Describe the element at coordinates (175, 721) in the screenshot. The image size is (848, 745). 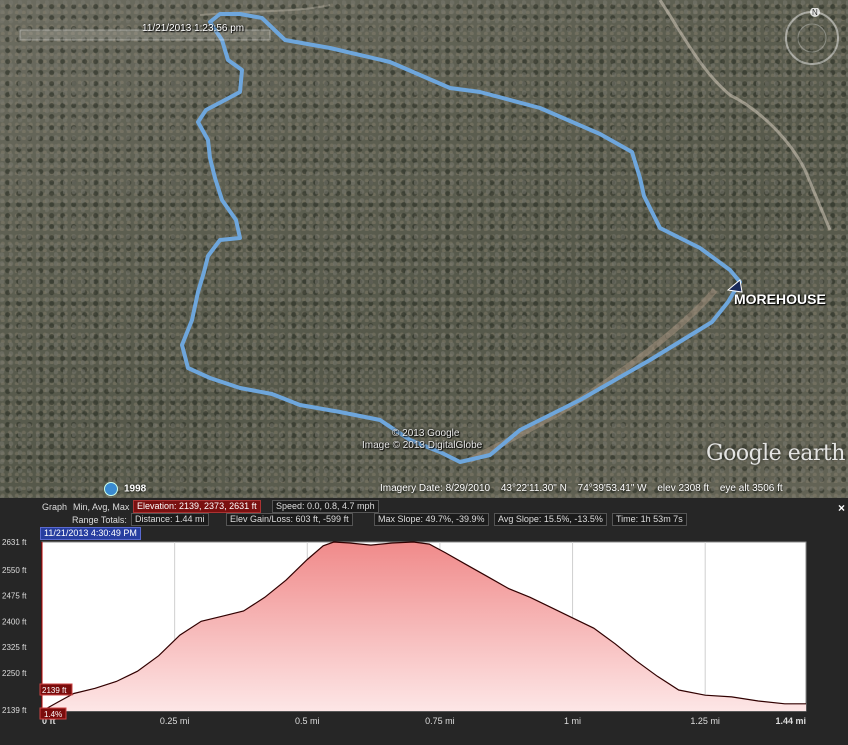
I see `x-tick-label: 0.25 mi` at that location.